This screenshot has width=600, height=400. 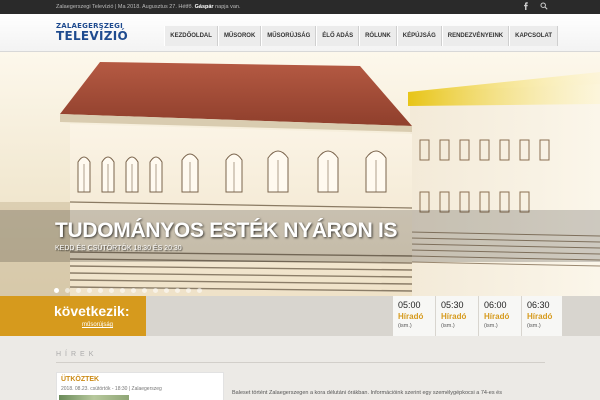 What do you see at coordinates (191, 36) in the screenshot?
I see `nav-item-kezdooldal: KEZDŐOLDAL` at bounding box center [191, 36].